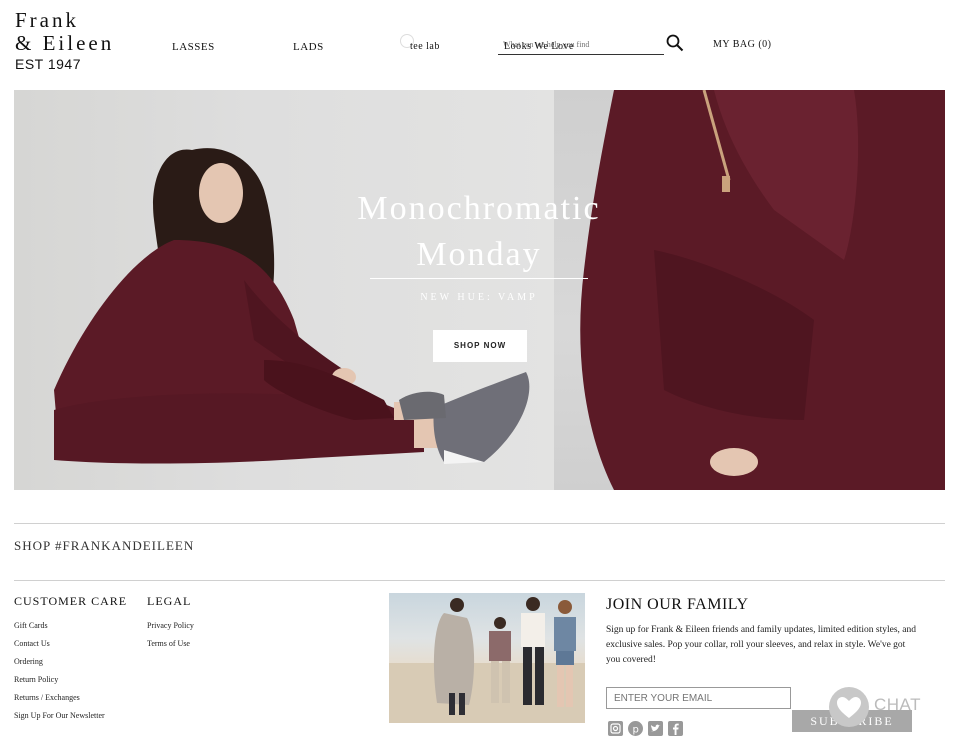 This screenshot has height=736, width=960. What do you see at coordinates (675, 728) in the screenshot?
I see `facebook-icon` at bounding box center [675, 728].